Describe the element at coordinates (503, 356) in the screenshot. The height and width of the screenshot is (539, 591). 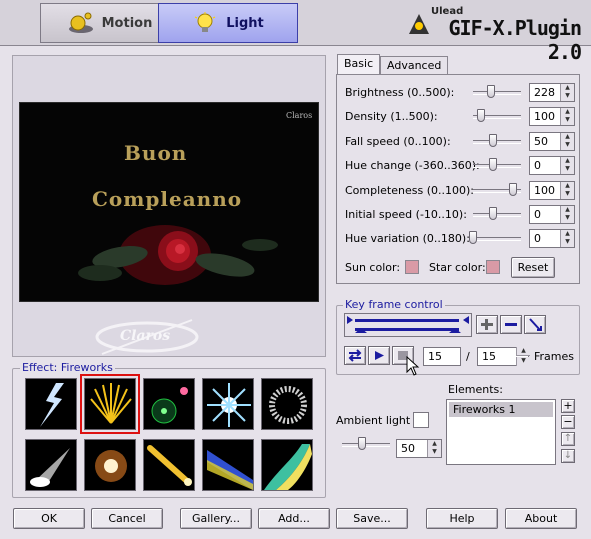
I see `total-frames-field: 15 ▲ ▼` at that location.